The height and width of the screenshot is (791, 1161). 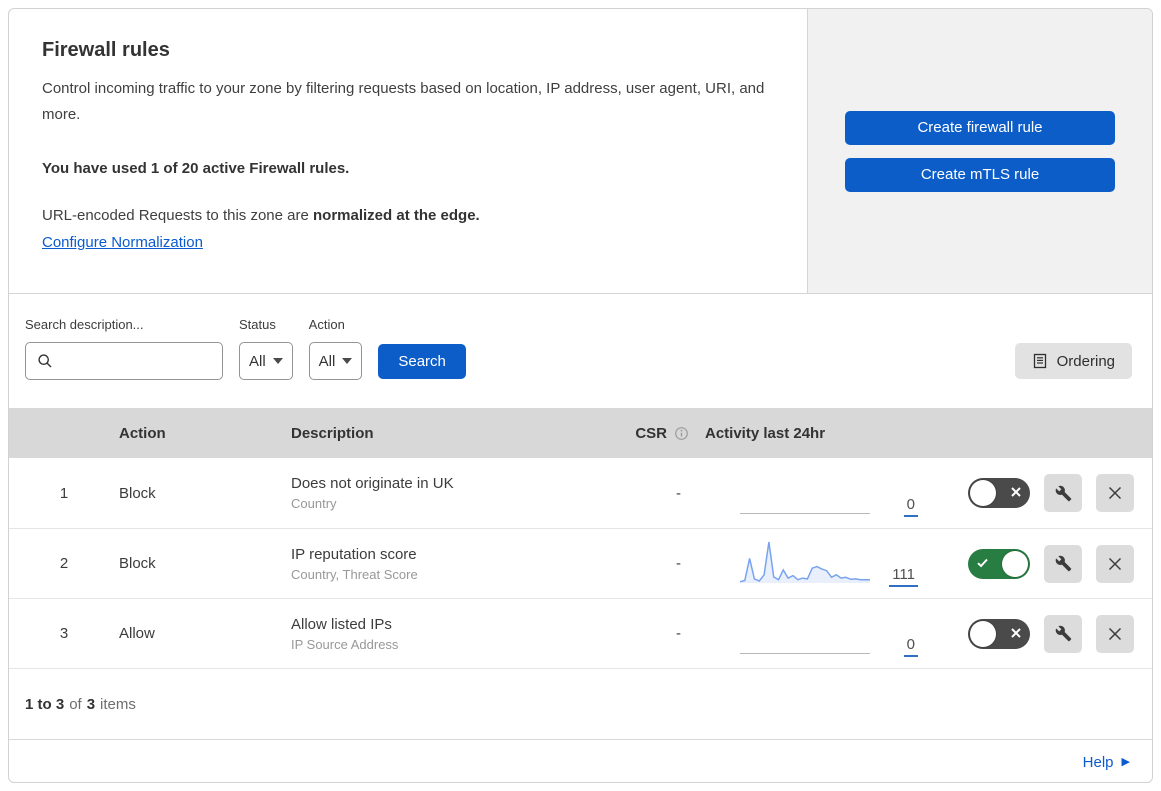 What do you see at coordinates (64, 493) in the screenshot?
I see `rule-priority: 1` at bounding box center [64, 493].